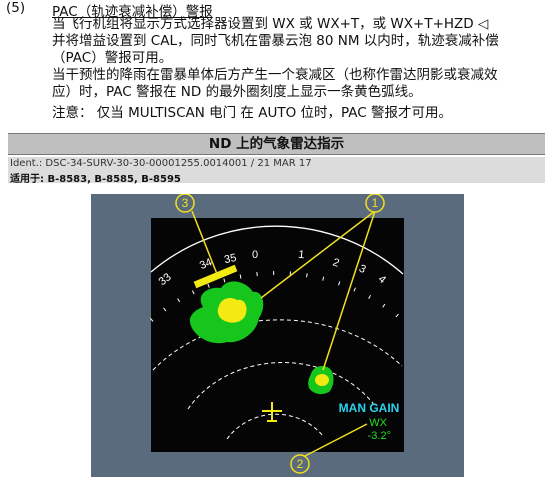 The width and height of the screenshot is (553, 483). Describe the element at coordinates (301, 255) in the screenshot. I see `compass-label-1: 1` at that location.